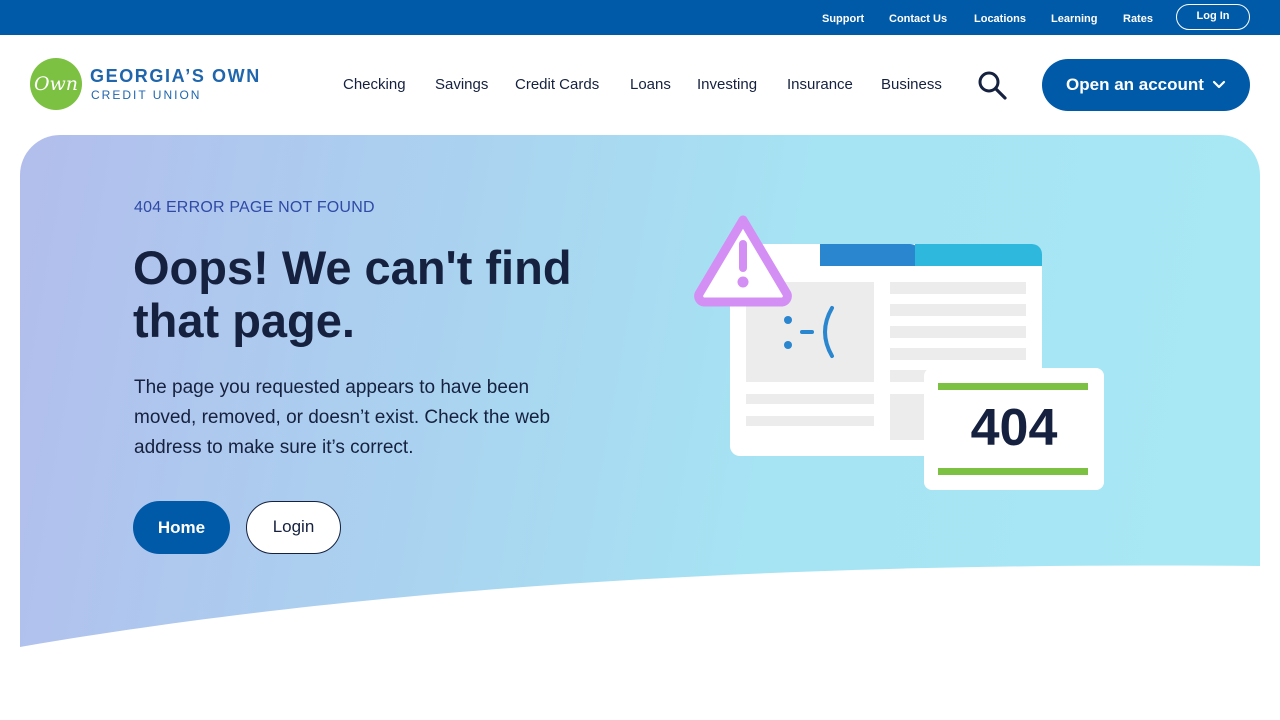 This screenshot has width=1280, height=720. I want to click on nav-item-checking: Checking, so click(374, 85).